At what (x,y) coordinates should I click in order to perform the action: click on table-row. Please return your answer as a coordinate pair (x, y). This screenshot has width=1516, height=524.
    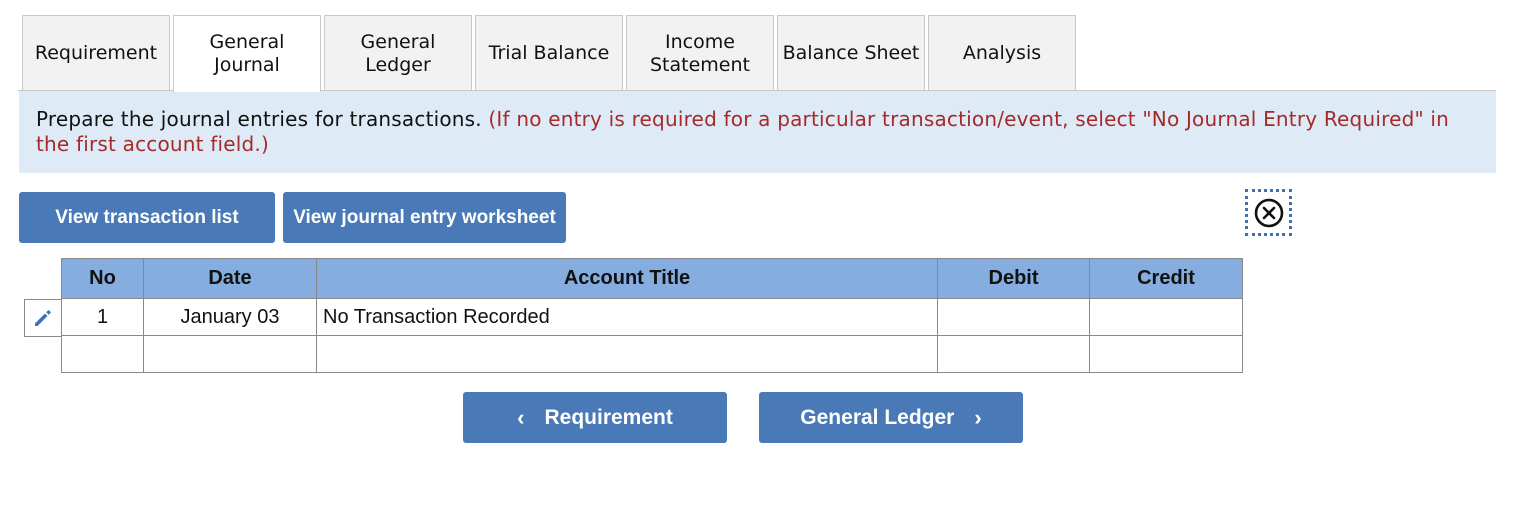
    Looking at the image, I should click on (652, 354).